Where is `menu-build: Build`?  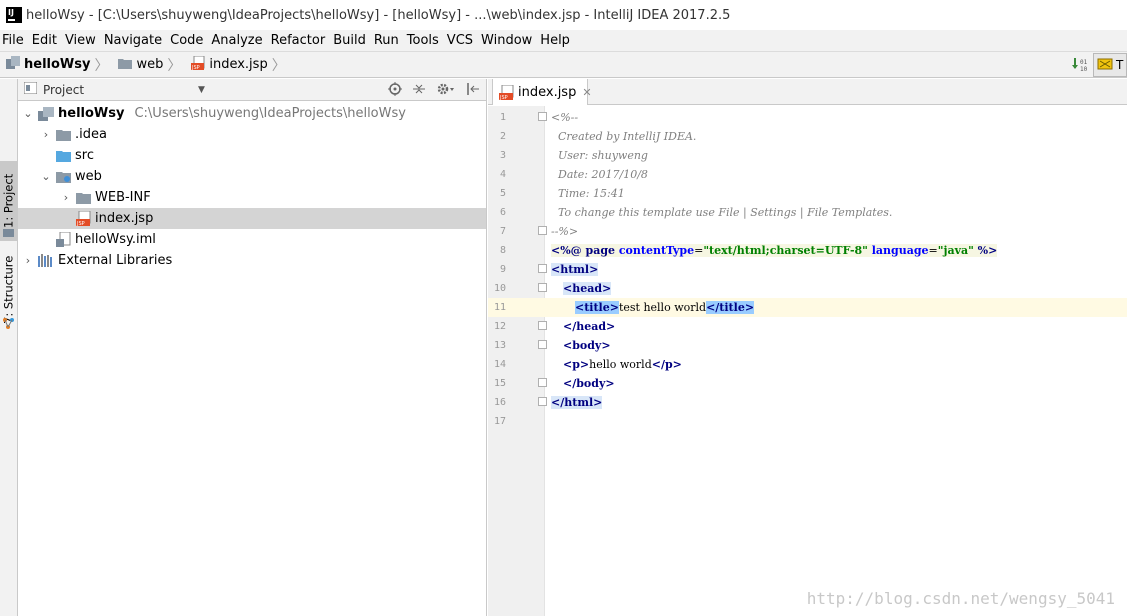 menu-build: Build is located at coordinates (350, 40).